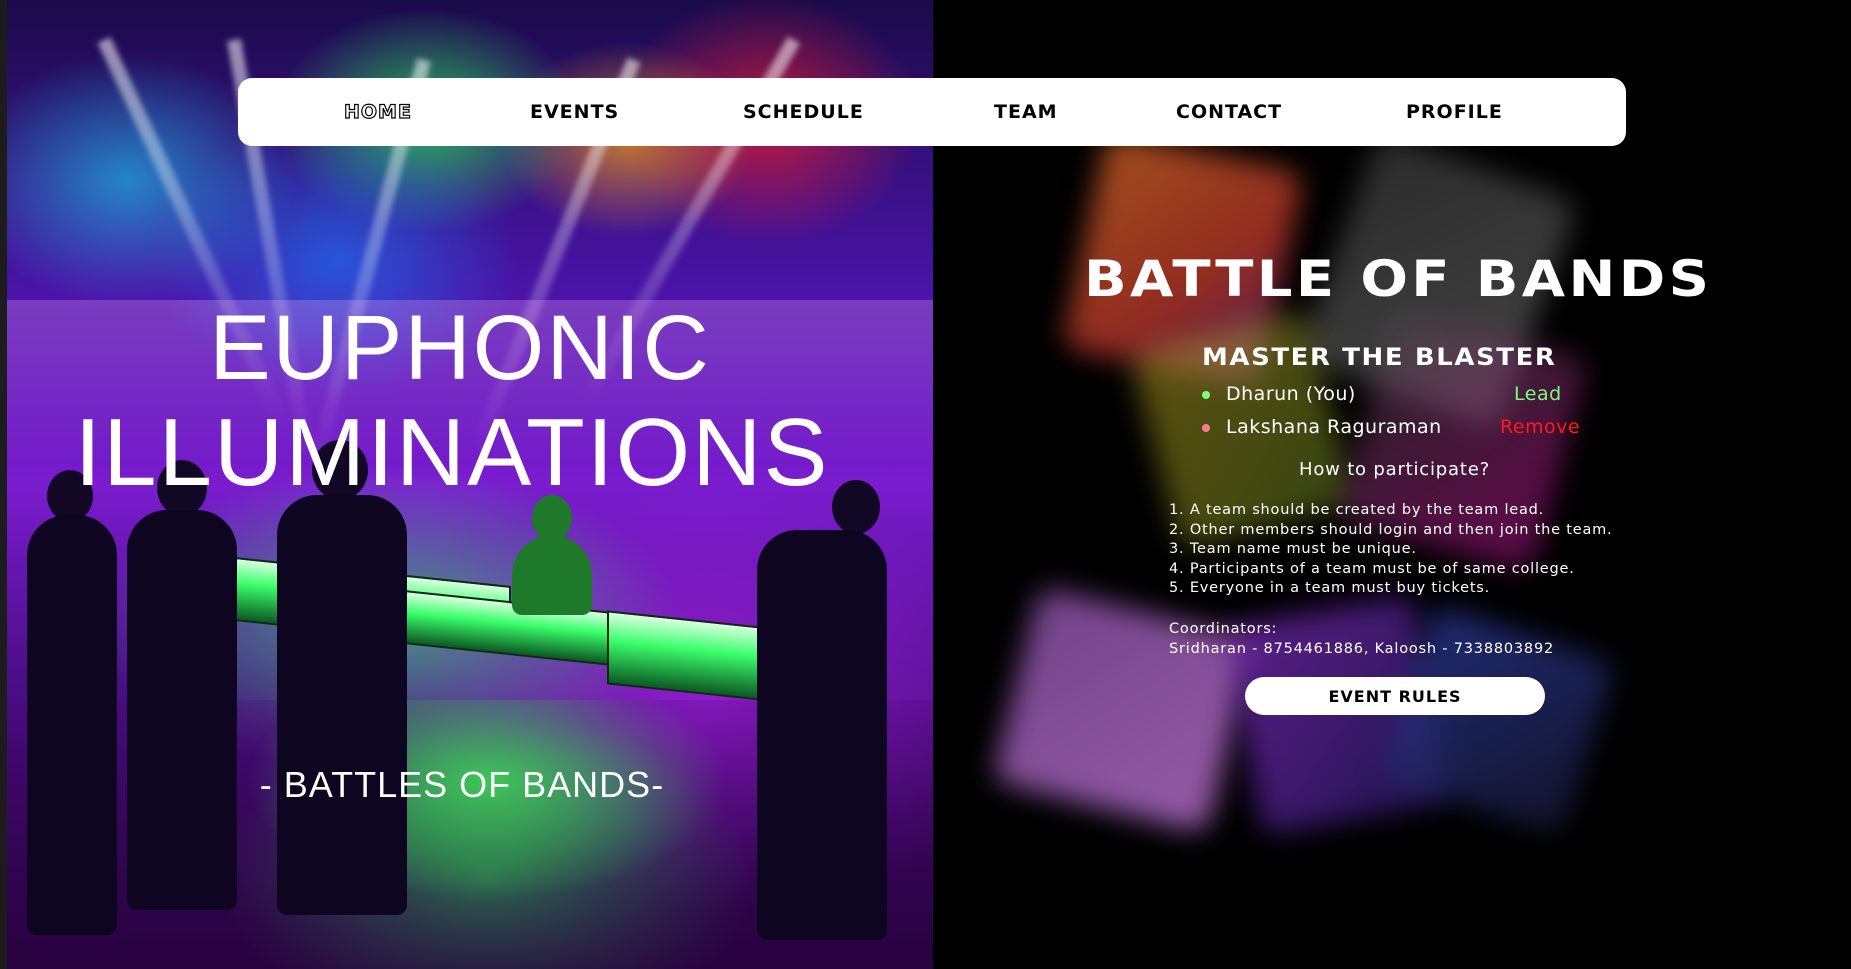 The height and width of the screenshot is (969, 1851). What do you see at coordinates (1330, 588) in the screenshot?
I see `rule-item: 5. Everyone in a team must buy tickets.` at bounding box center [1330, 588].